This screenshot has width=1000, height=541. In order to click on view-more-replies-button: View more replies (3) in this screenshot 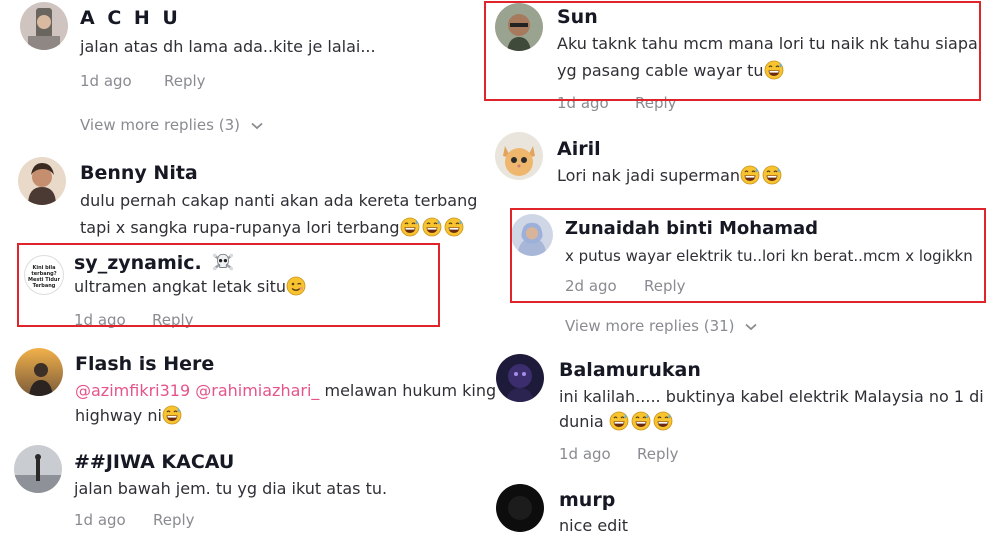, I will do `click(171, 125)`.